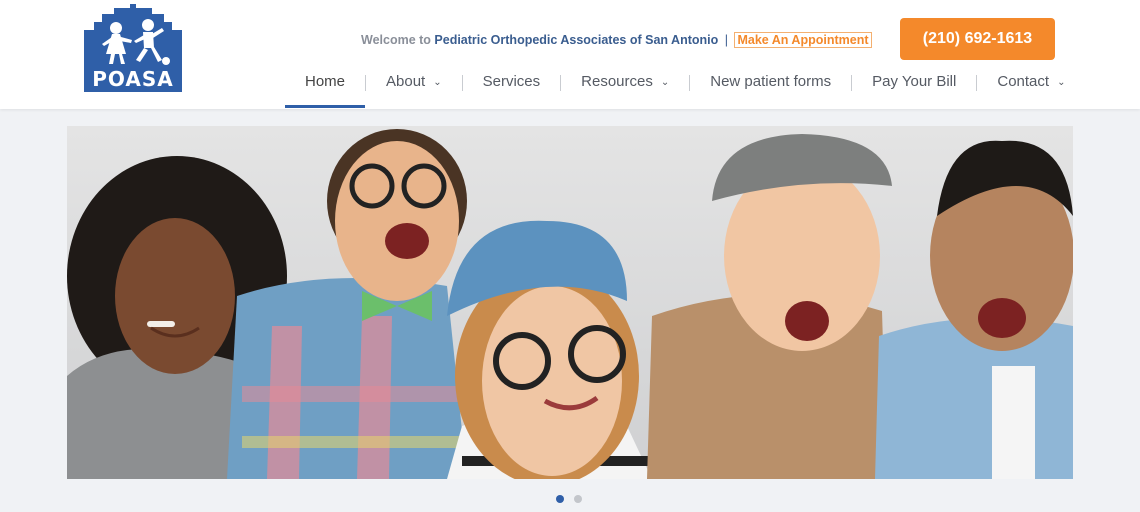 This screenshot has width=1140, height=512. I want to click on nav-item-home: Home, so click(325, 88).